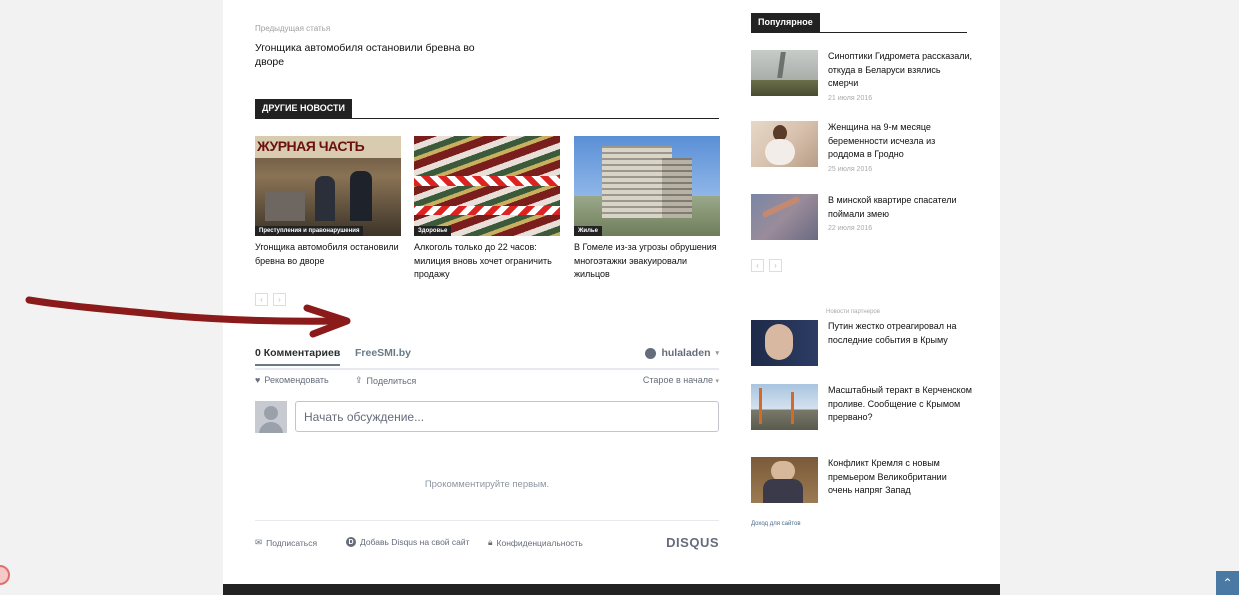  What do you see at coordinates (259, 542) in the screenshot?
I see `mail-icon: ✉` at bounding box center [259, 542].